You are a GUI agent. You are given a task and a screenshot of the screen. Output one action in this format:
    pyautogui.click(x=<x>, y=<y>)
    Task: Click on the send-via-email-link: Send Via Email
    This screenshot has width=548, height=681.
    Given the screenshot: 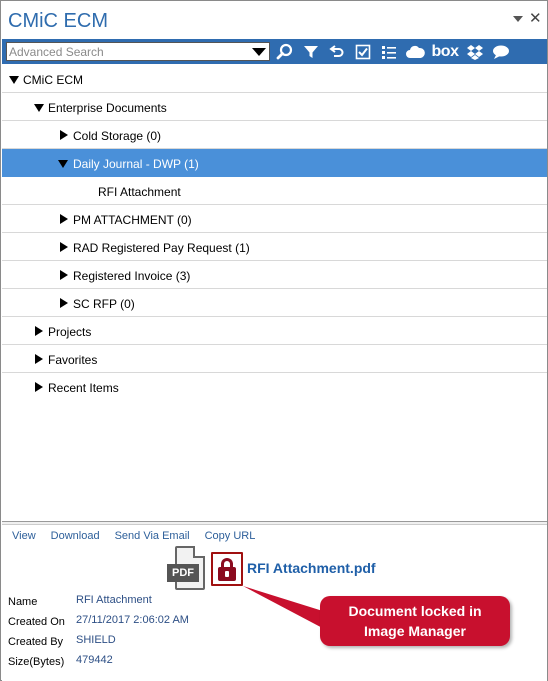 What is the action you would take?
    pyautogui.click(x=152, y=536)
    